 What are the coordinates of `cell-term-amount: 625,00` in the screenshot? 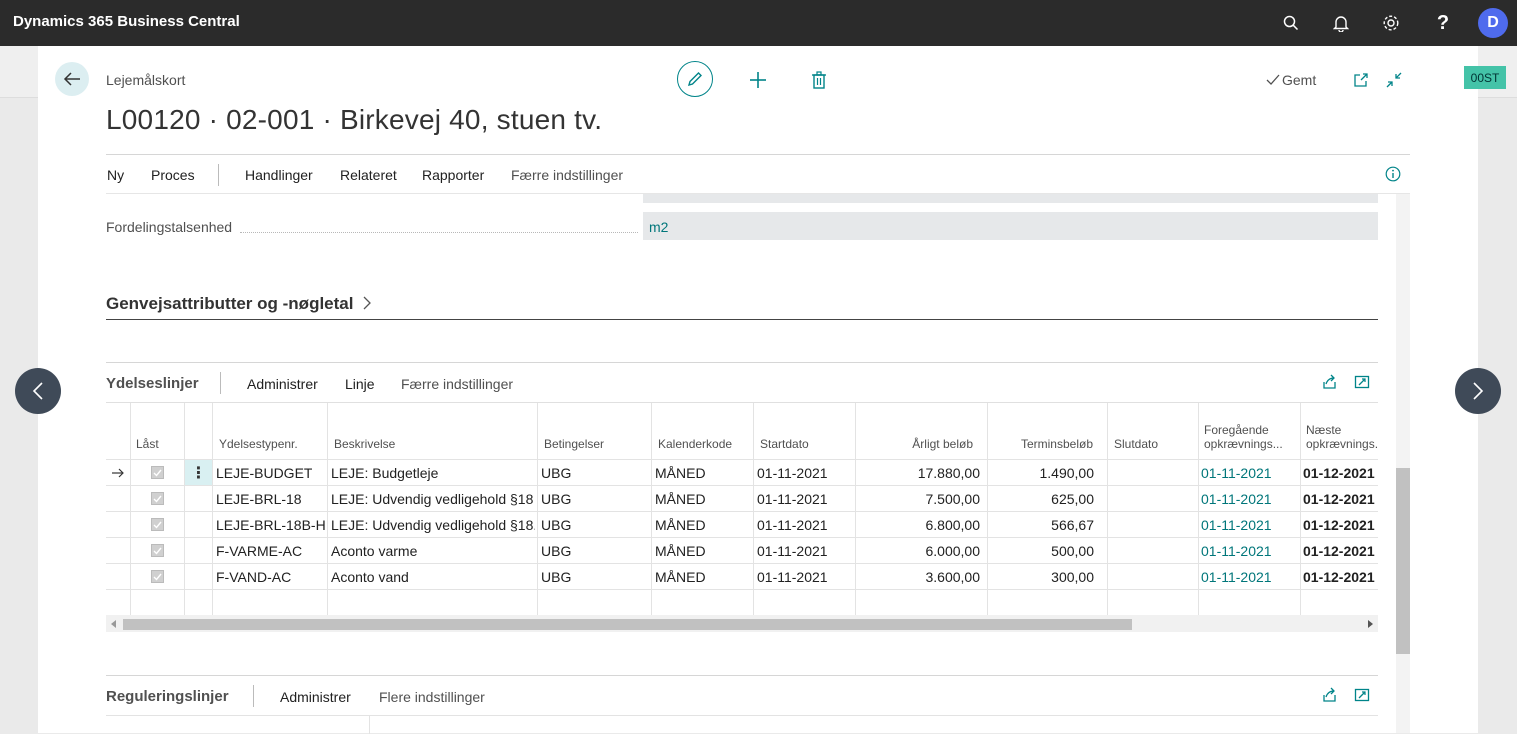 It's located at (1040, 499).